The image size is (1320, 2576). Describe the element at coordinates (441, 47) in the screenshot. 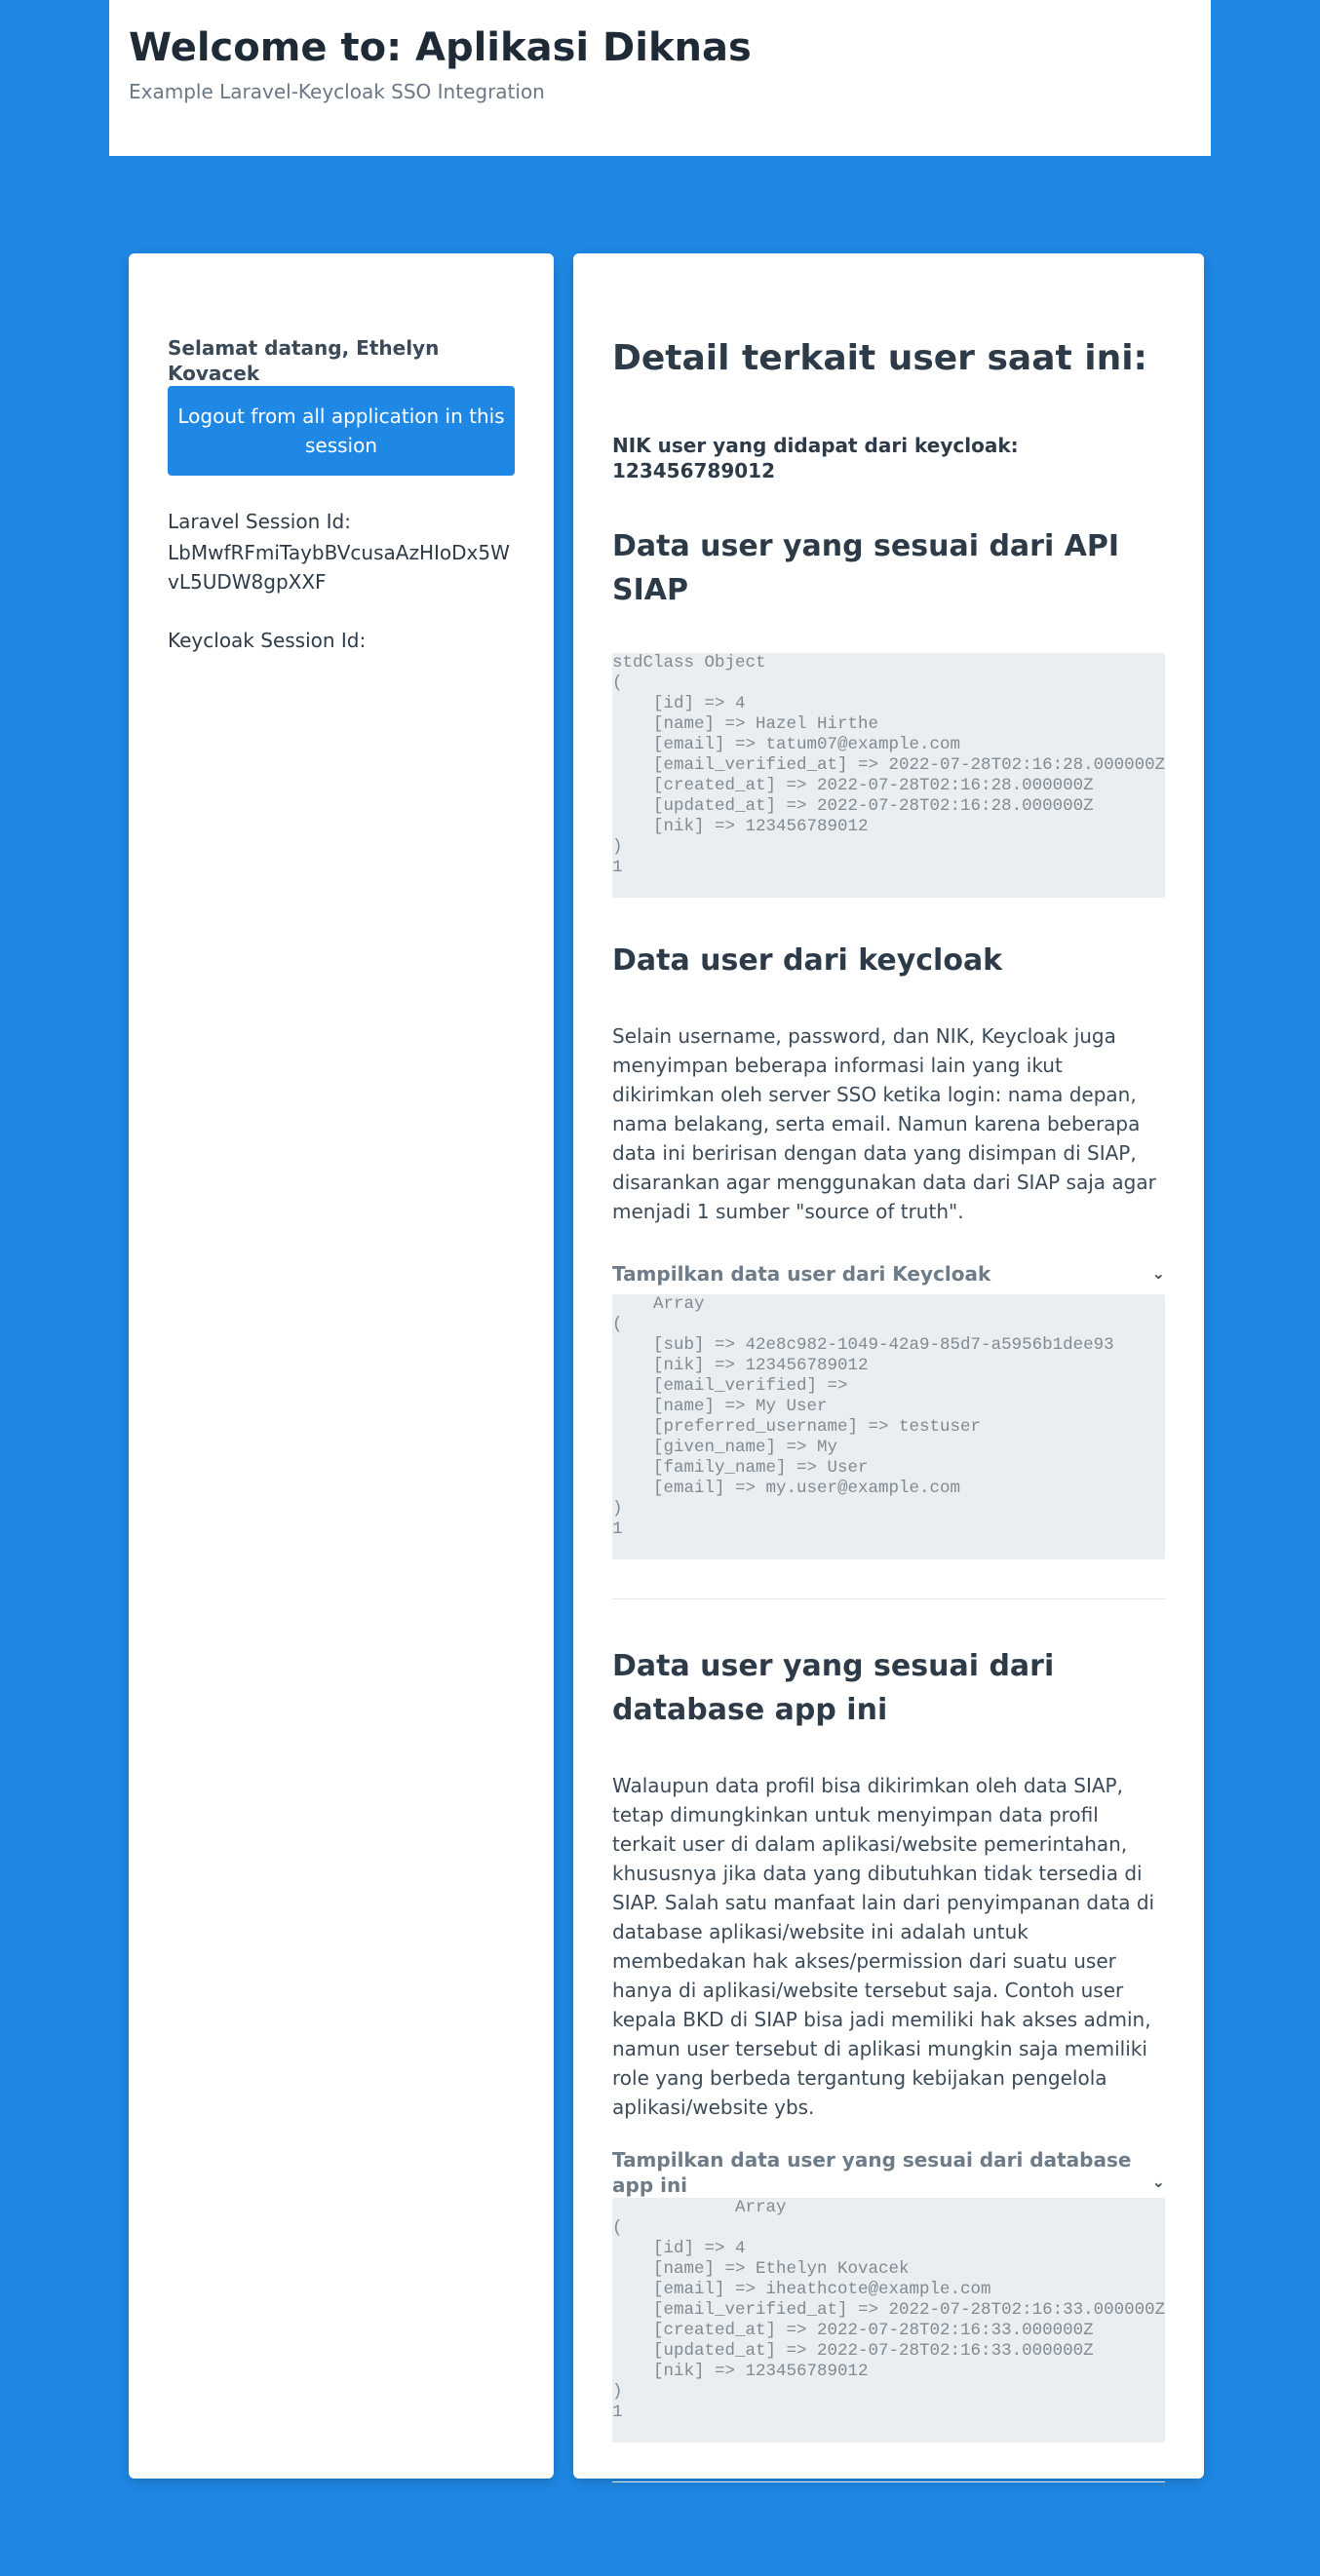

I see `page-title: Welcome to: Aplikasi Diknas` at that location.